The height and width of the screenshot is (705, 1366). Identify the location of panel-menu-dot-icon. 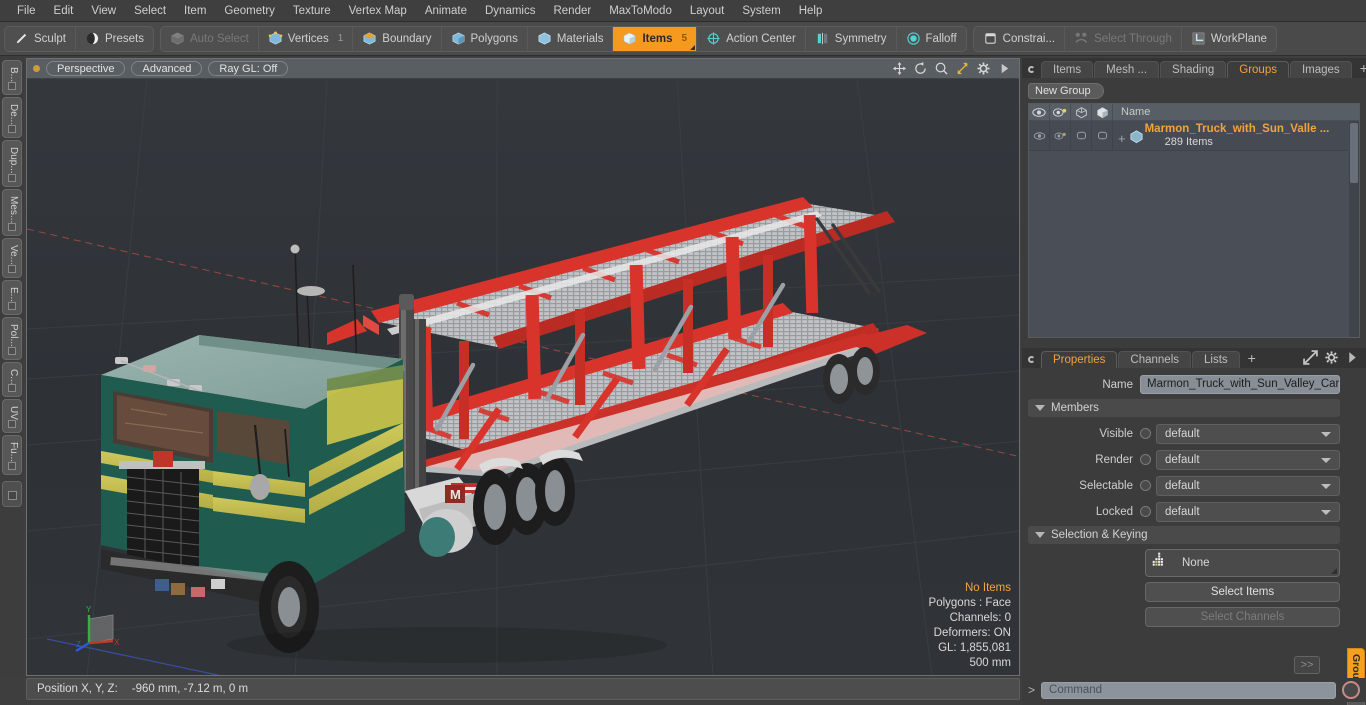
(1031, 69).